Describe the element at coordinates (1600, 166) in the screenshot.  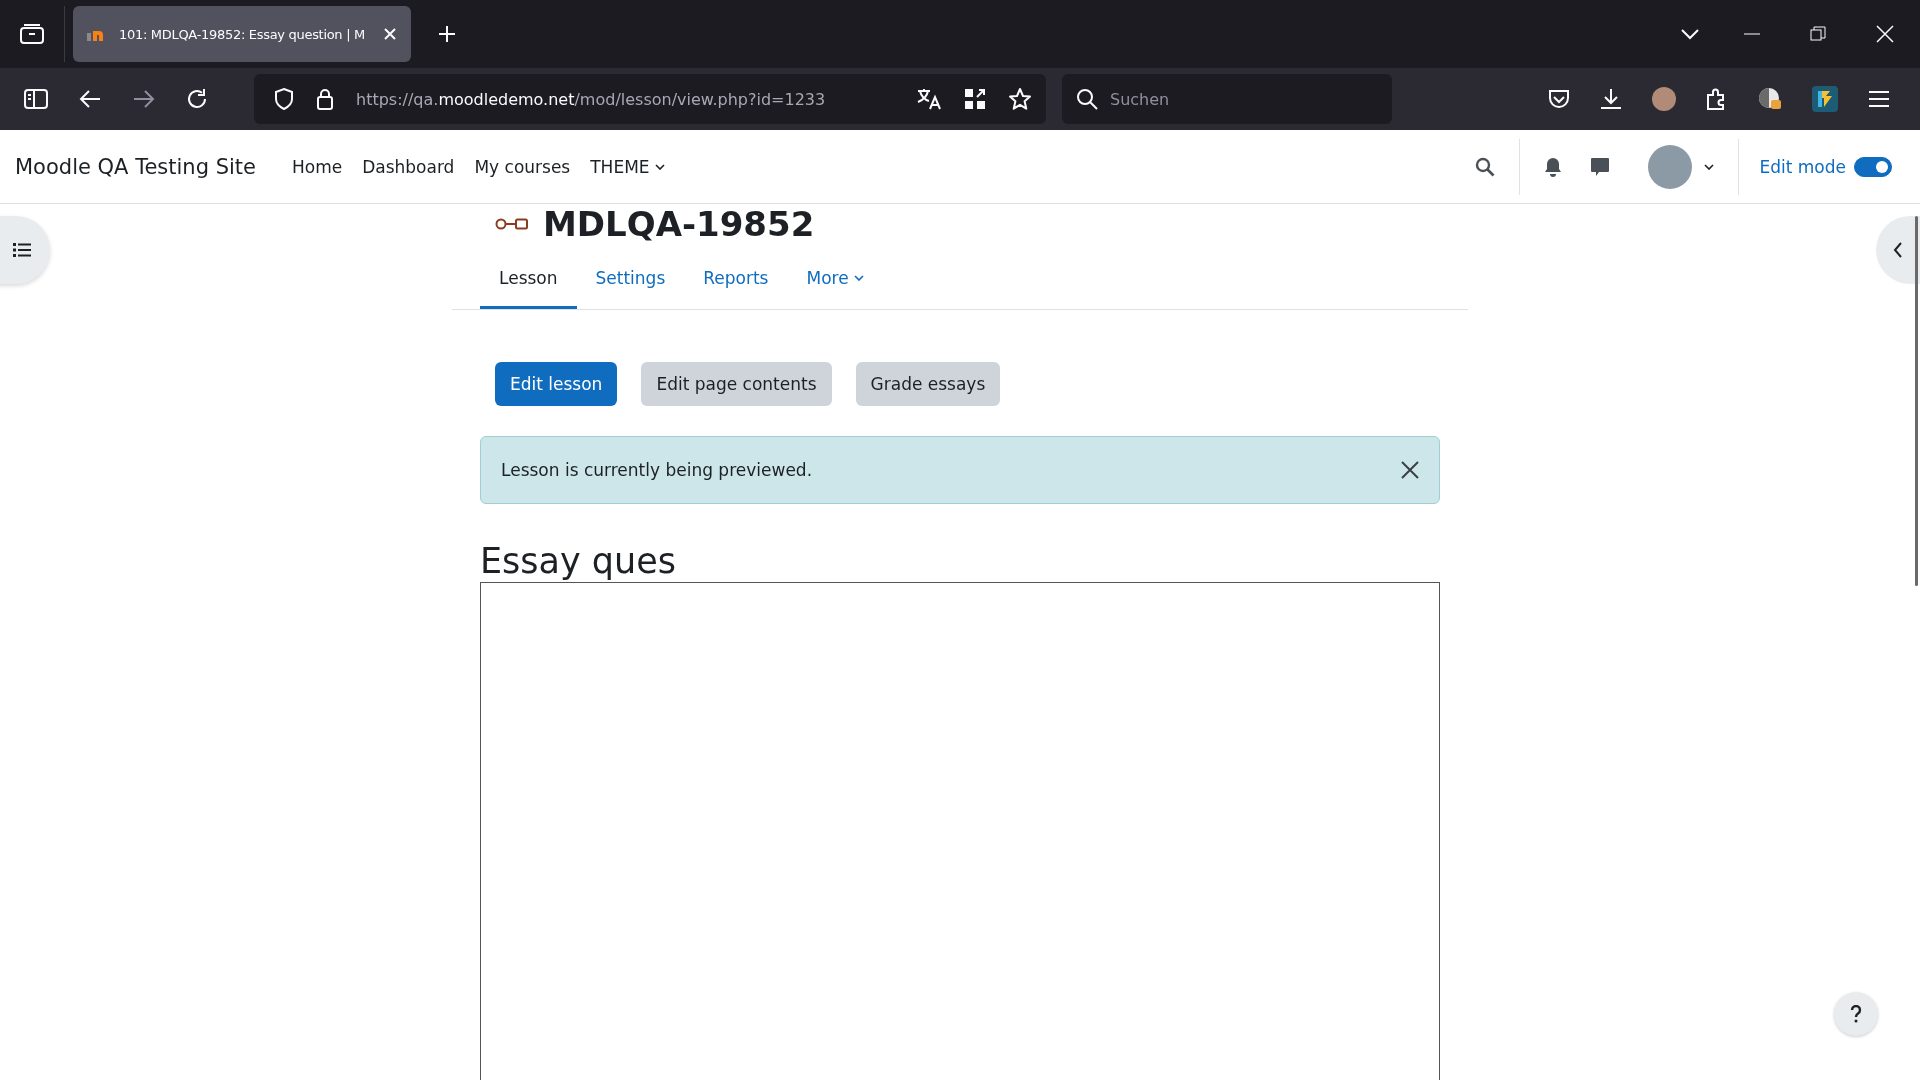
I see `chat-icon` at that location.